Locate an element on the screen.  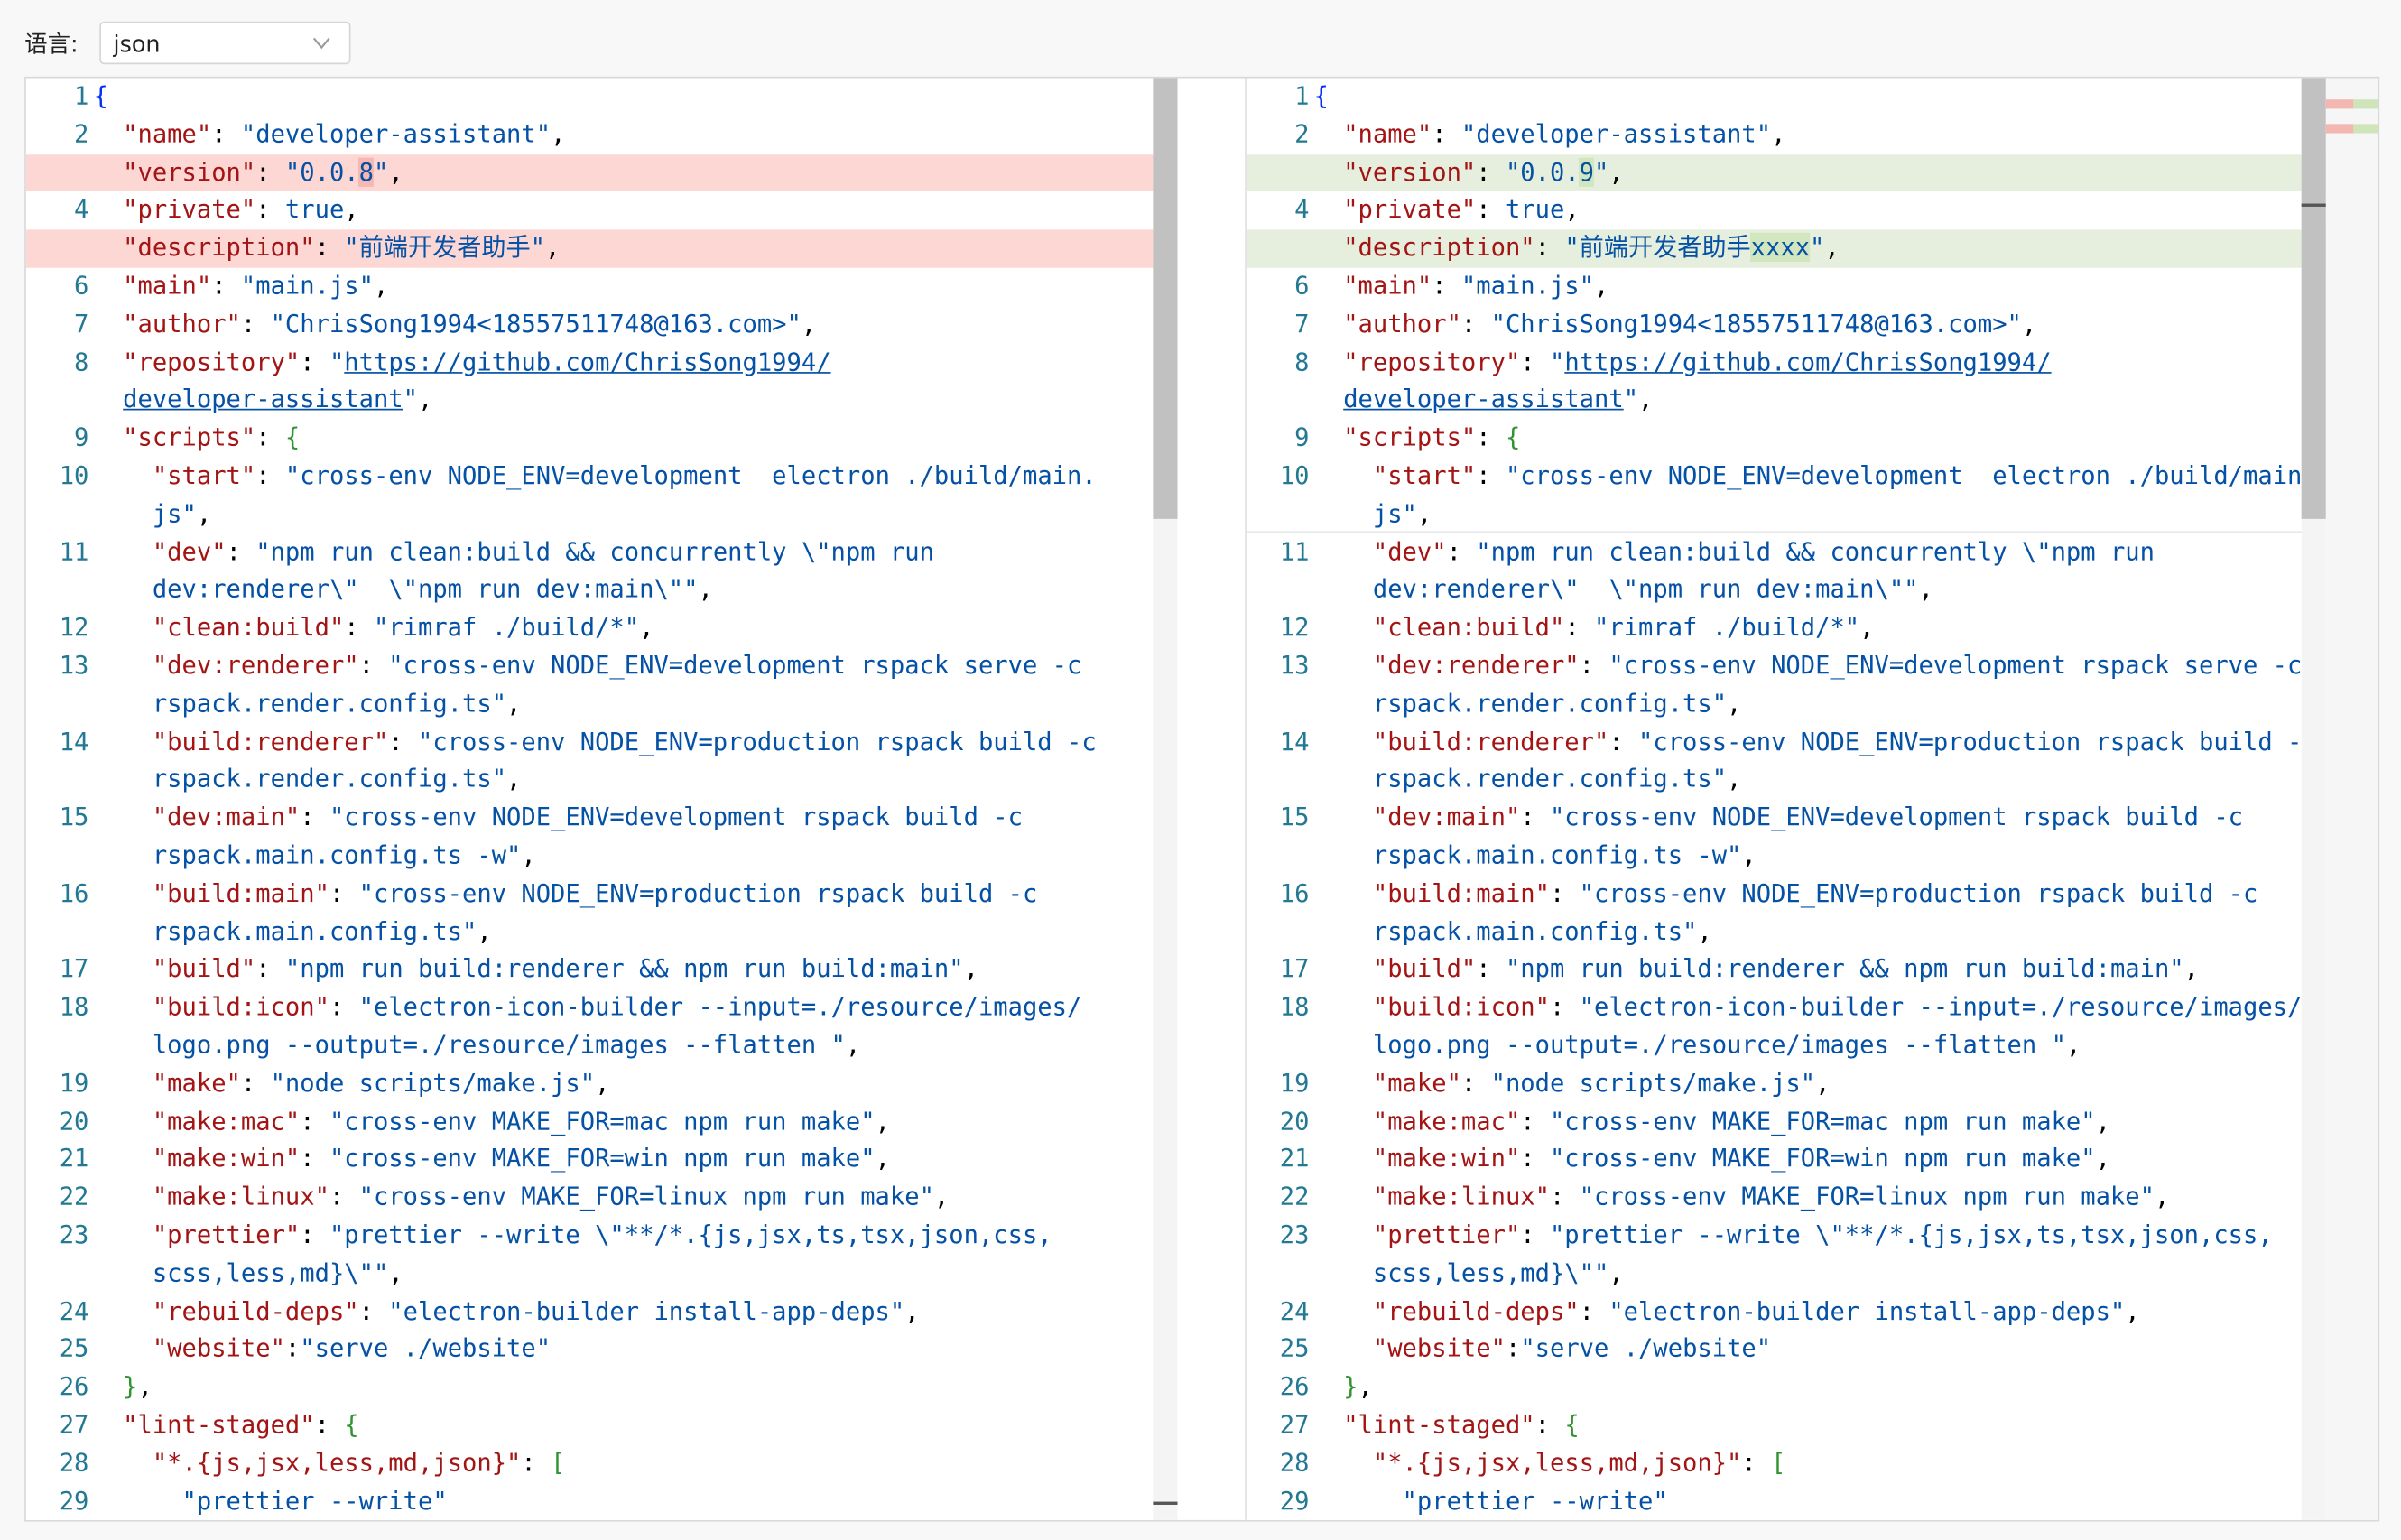
original-scrollbar-thumb is located at coordinates (1166, 298).